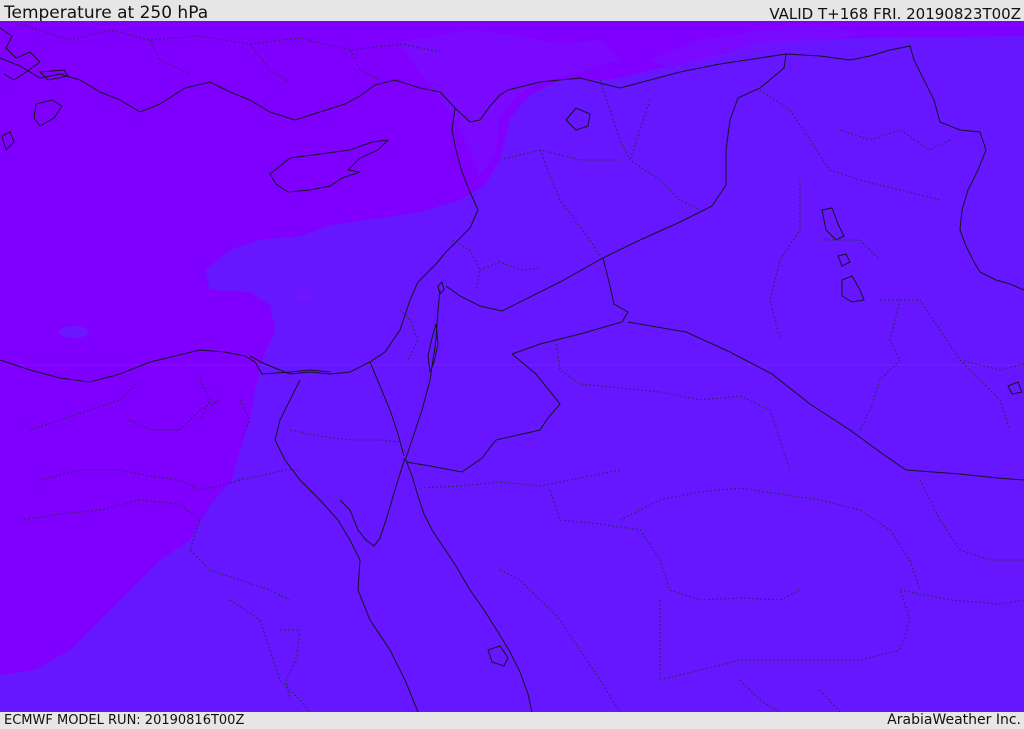 The height and width of the screenshot is (729, 1024). I want to click on model-run-label: ECMWF MODEL RUN: 20190816T00Z, so click(124, 720).